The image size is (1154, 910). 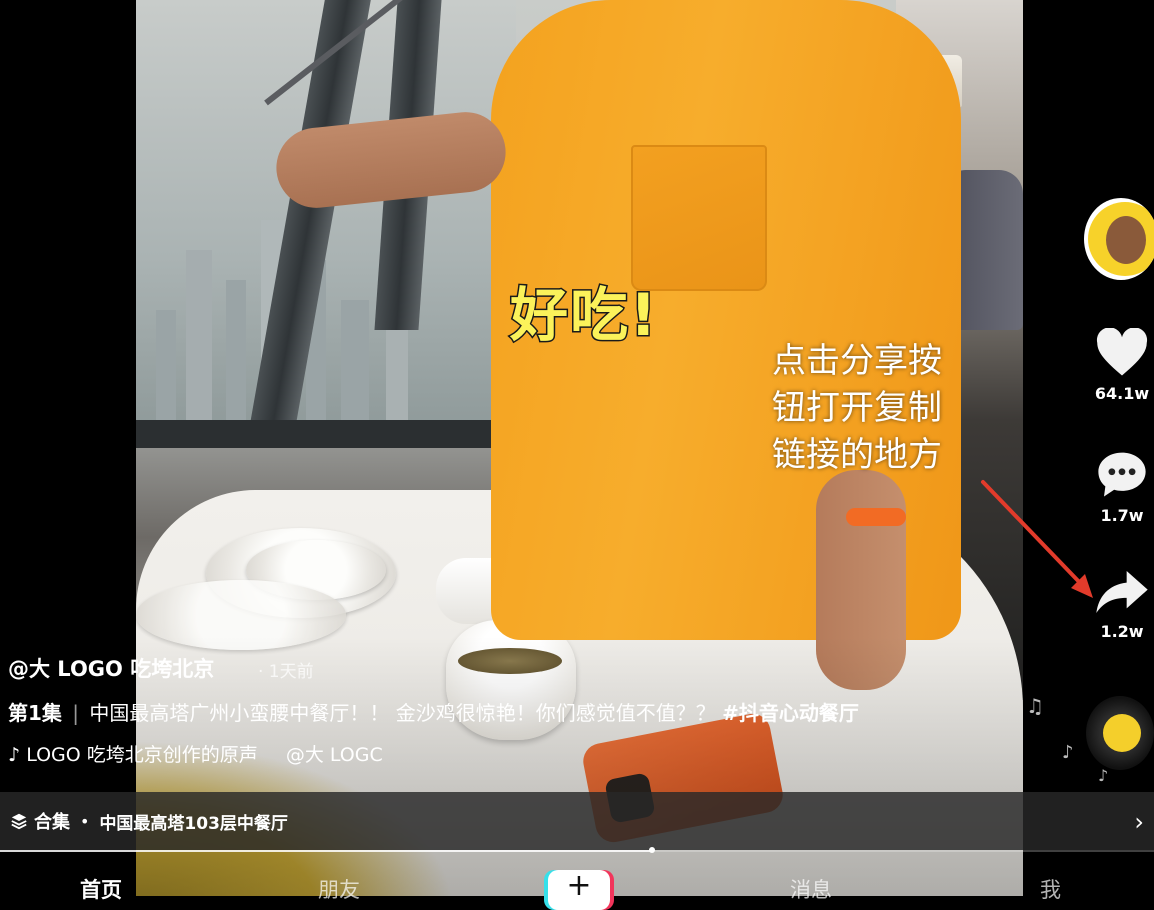 I want to click on video-caption-yummy: 好吃!, so click(x=583, y=315).